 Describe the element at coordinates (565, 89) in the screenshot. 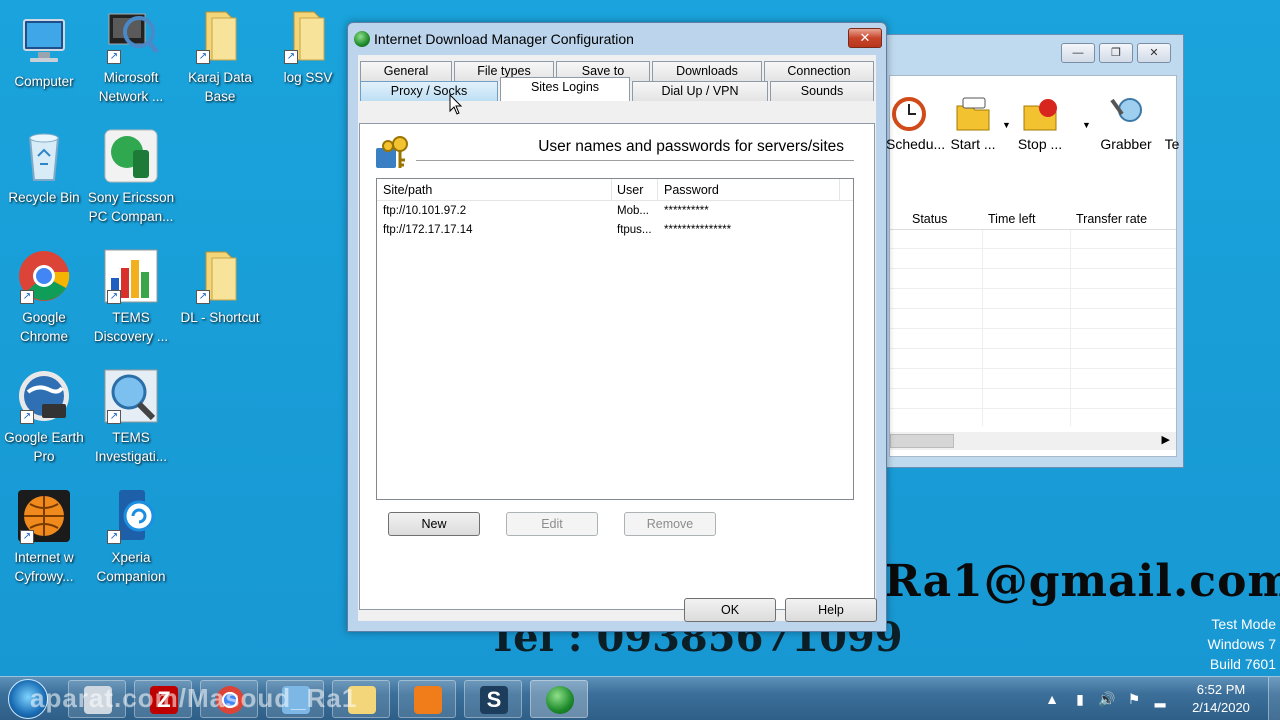

I see `tab-sites-logins: Sites Logins` at that location.